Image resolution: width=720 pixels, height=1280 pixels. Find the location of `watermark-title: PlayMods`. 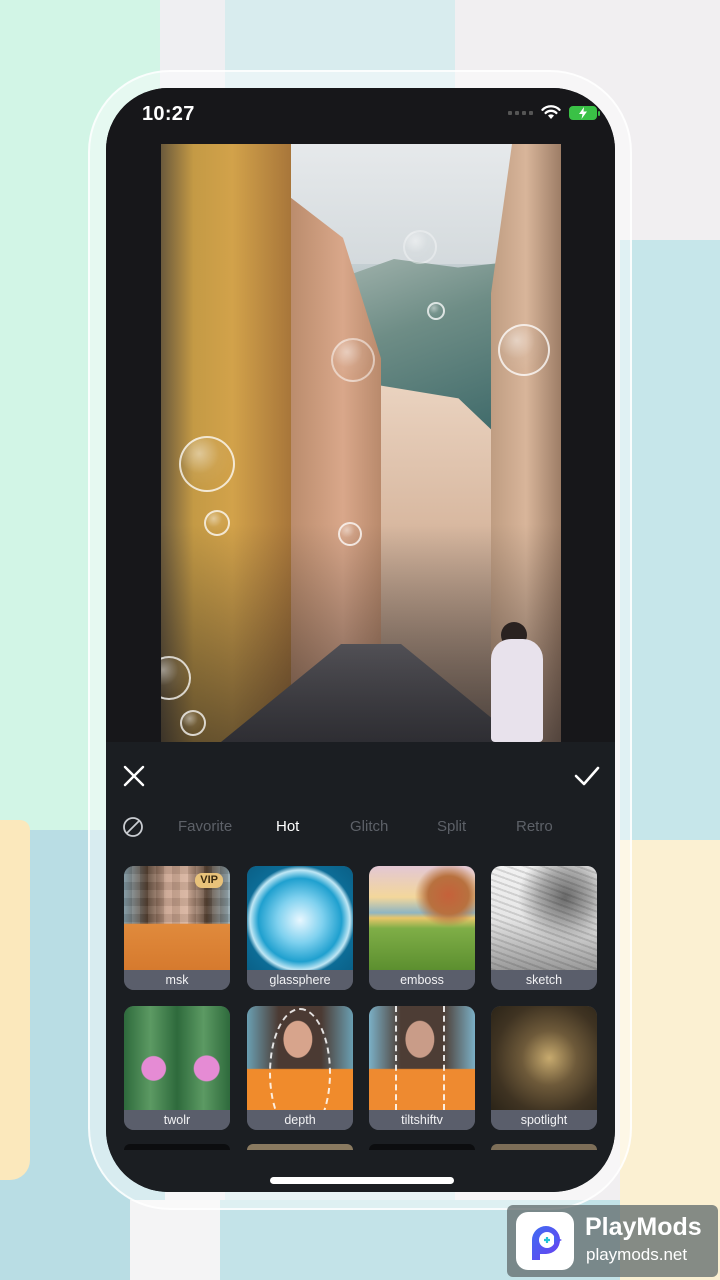

watermark-title: PlayMods is located at coordinates (643, 1227).